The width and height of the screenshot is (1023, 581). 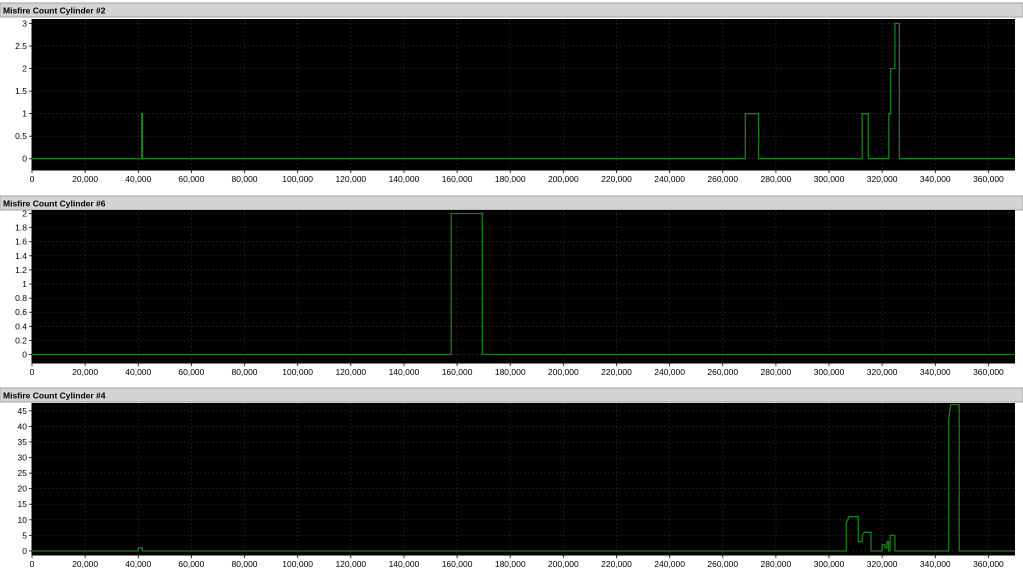 I want to click on y-tick-label: 15, so click(x=23, y=504).